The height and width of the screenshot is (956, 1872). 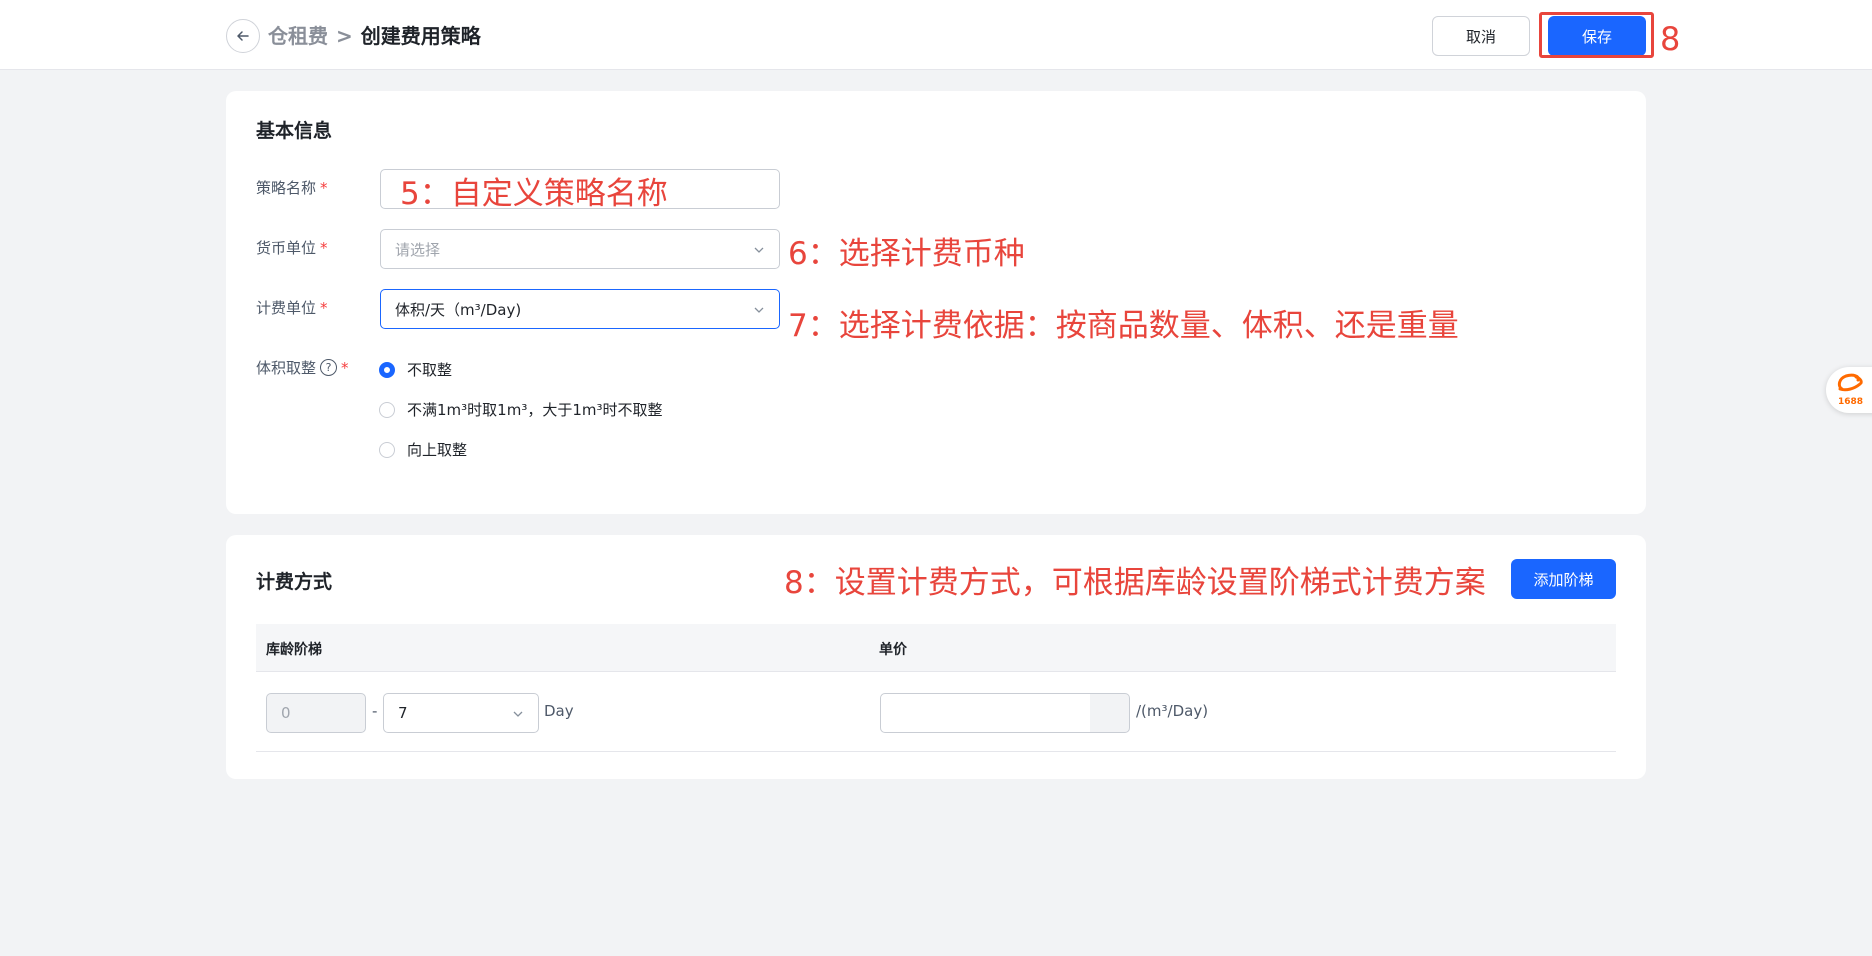 What do you see at coordinates (286, 308) in the screenshot?
I see `billing-unit-label-text: 计费单位` at bounding box center [286, 308].